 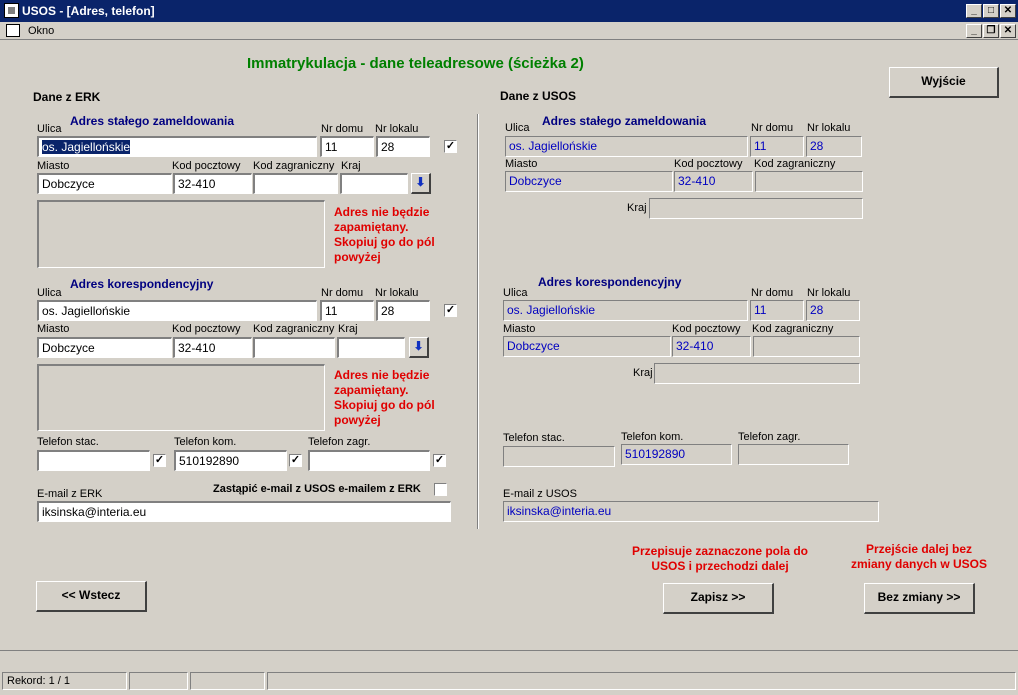 What do you see at coordinates (718, 598) in the screenshot?
I see `save-button: Zapisz >>` at bounding box center [718, 598].